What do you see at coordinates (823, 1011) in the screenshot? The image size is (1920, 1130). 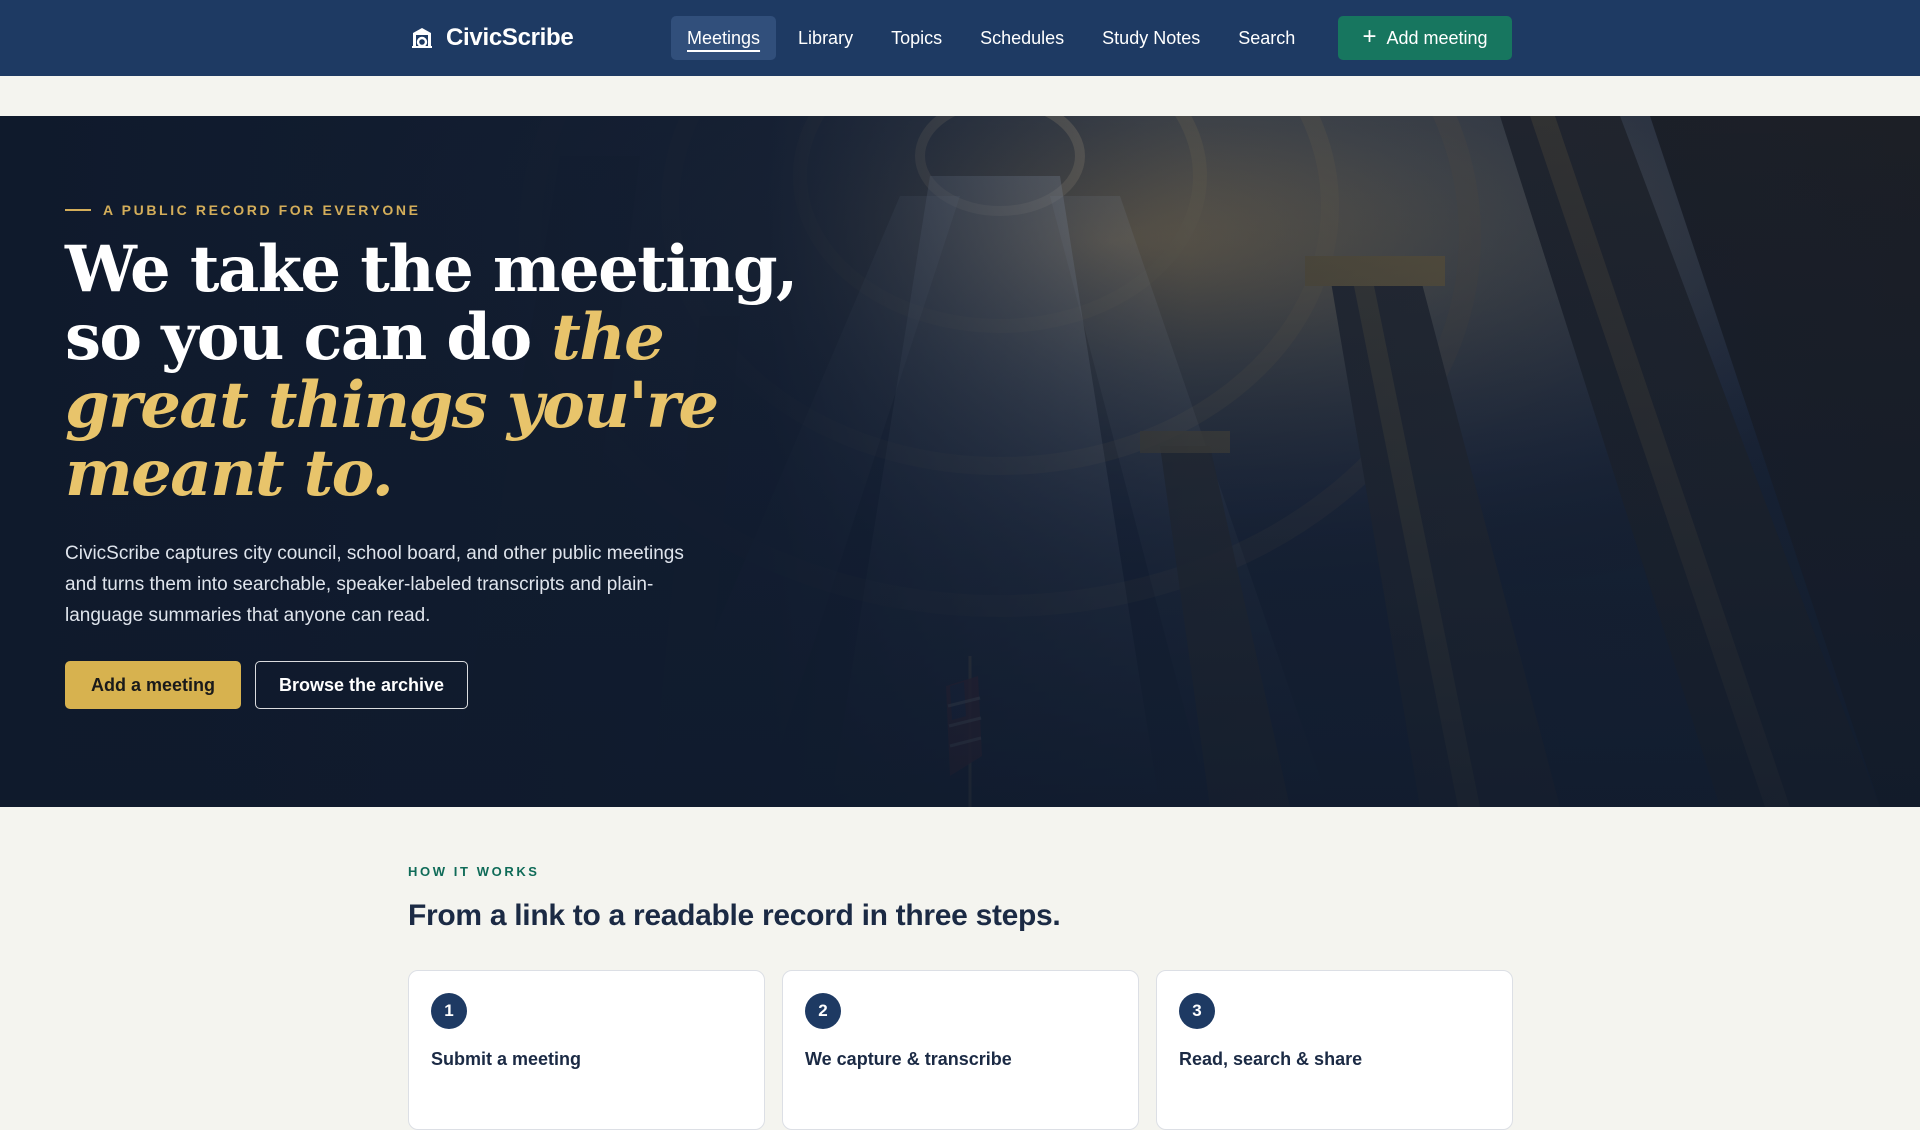 I see `step-number-badge: 2` at bounding box center [823, 1011].